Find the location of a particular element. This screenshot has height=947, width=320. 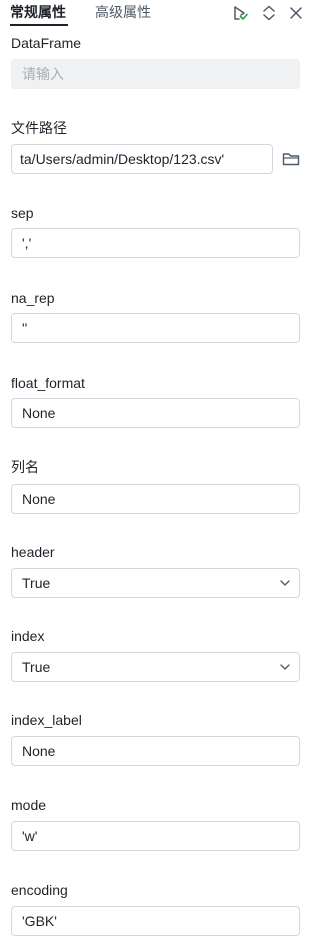

tab-general-properties: 常规属性 is located at coordinates (38, 13).